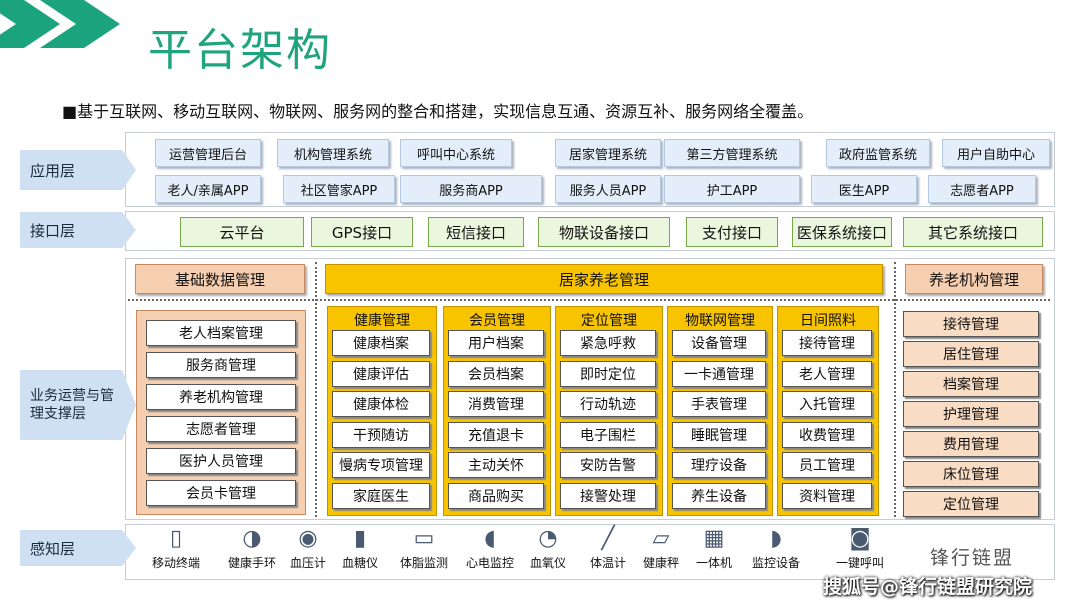 This screenshot has width=1080, height=608. I want to click on app-system-box: 呼叫中心系统, so click(456, 153).